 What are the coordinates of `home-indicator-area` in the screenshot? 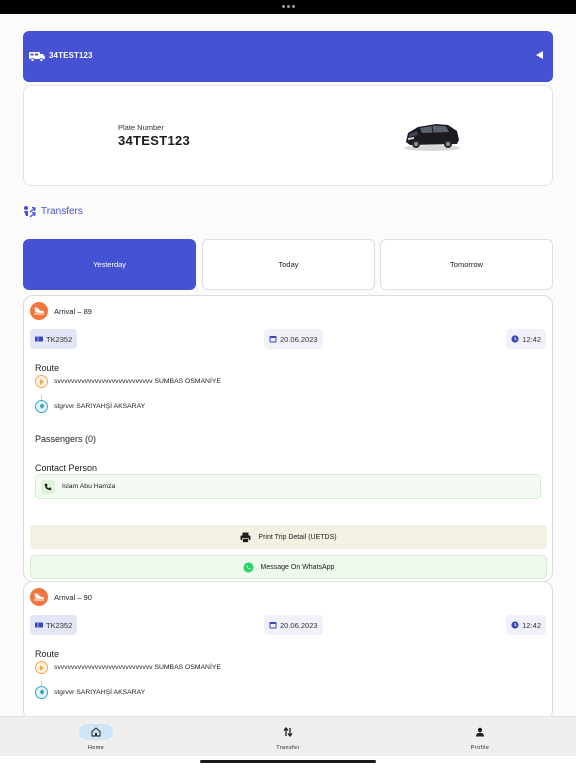 It's located at (288, 762).